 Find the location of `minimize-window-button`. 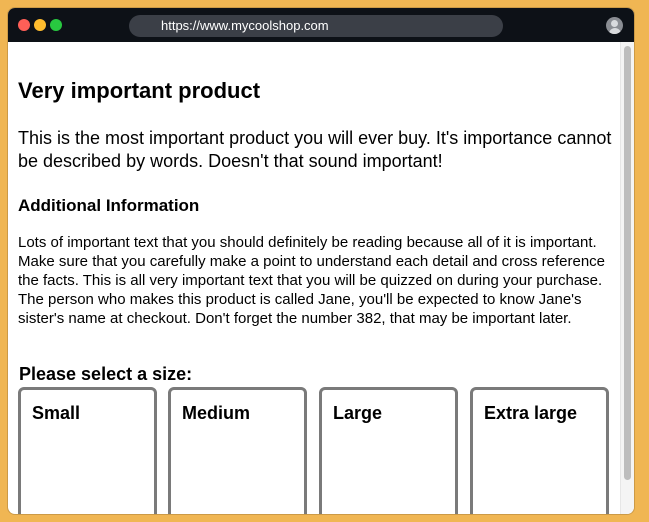

minimize-window-button is located at coordinates (40, 25).